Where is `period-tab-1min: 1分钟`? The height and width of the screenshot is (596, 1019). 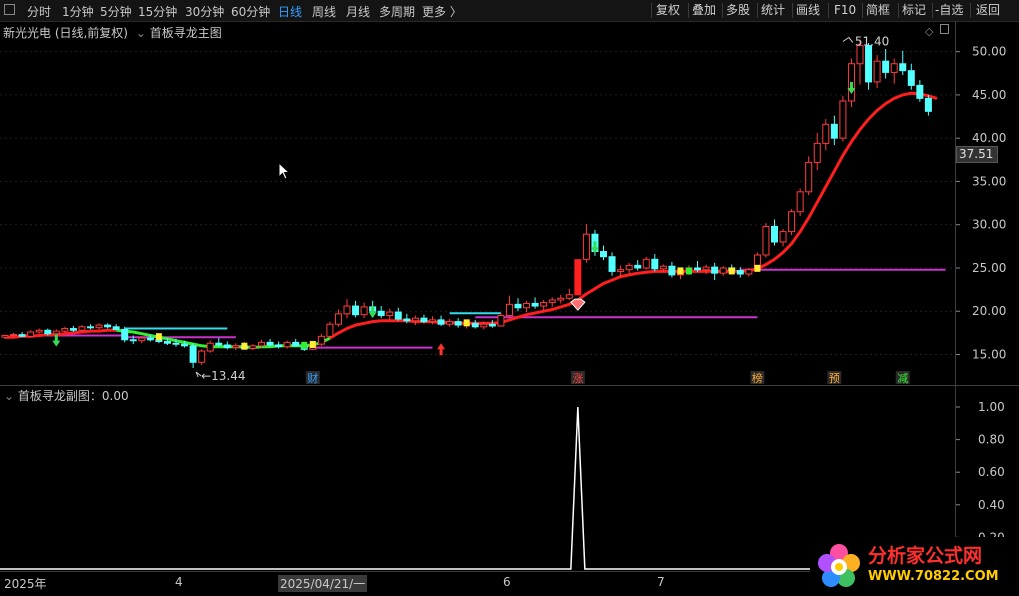
period-tab-1min: 1分钟 is located at coordinates (78, 11).